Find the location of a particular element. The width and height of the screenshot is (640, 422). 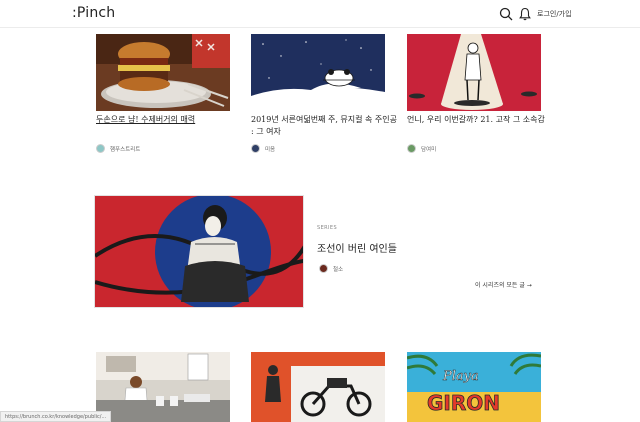

series-title: 조선이 버린 여인들 is located at coordinates (357, 247).